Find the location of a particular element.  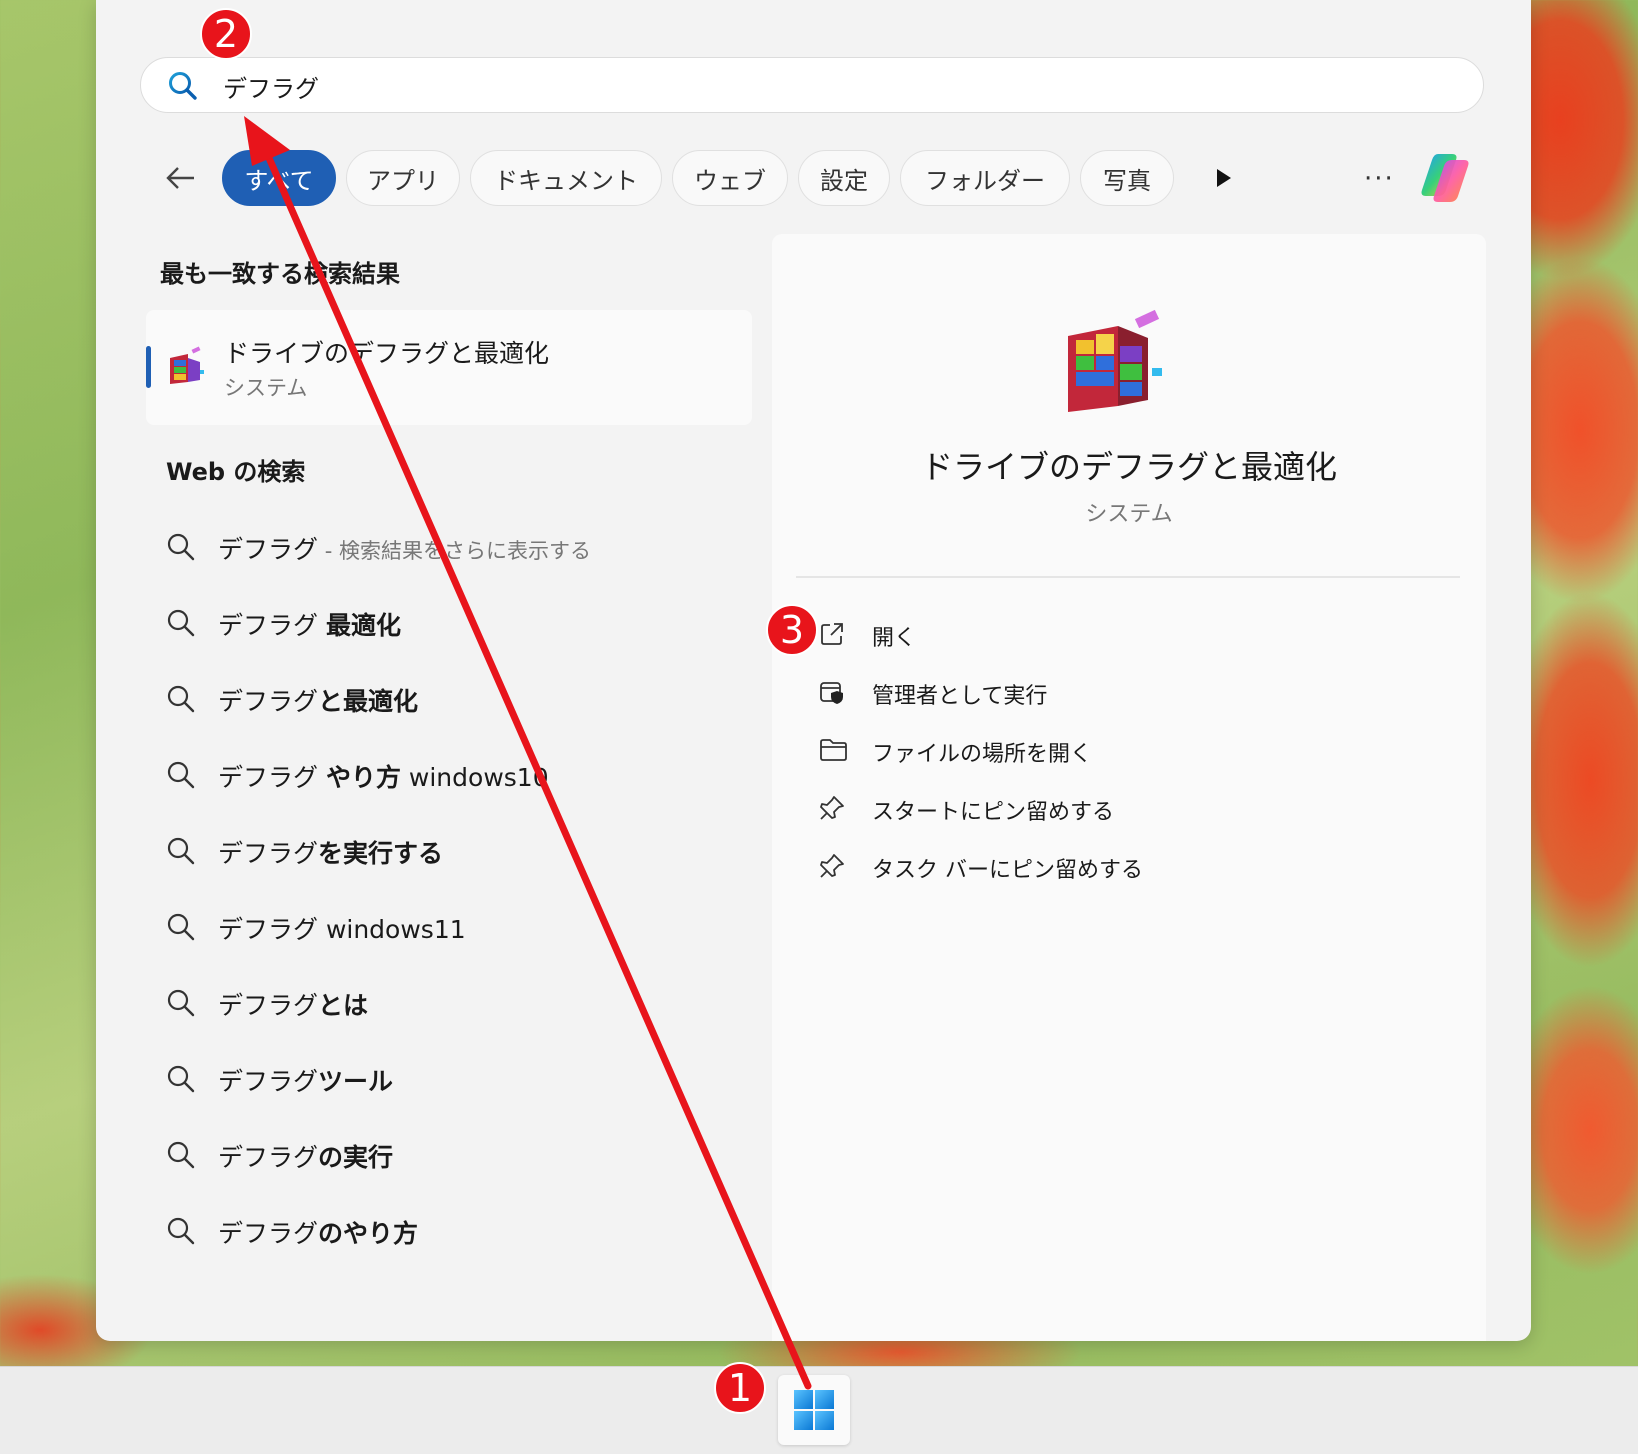

web-suggestion: デフラグと最適化 is located at coordinates (488, 698).